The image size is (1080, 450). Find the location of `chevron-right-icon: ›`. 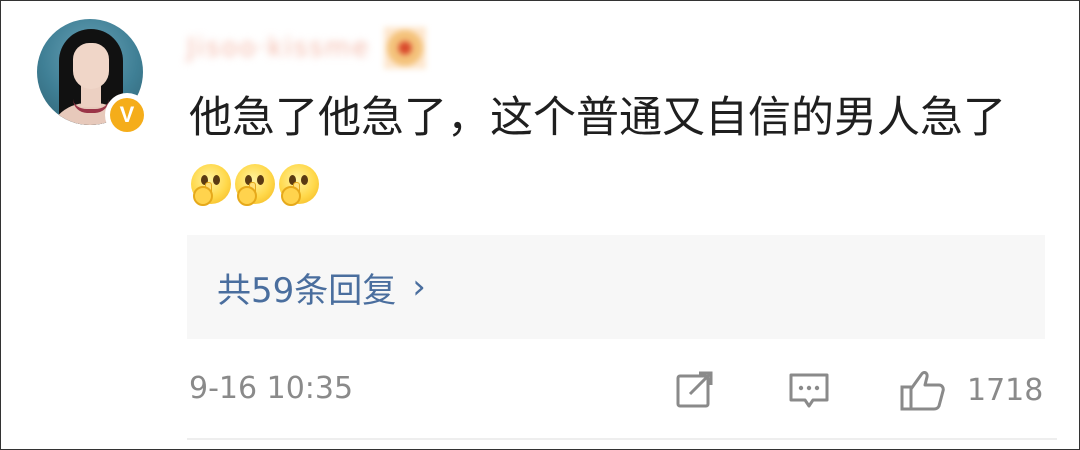

chevron-right-icon: › is located at coordinates (419, 287).